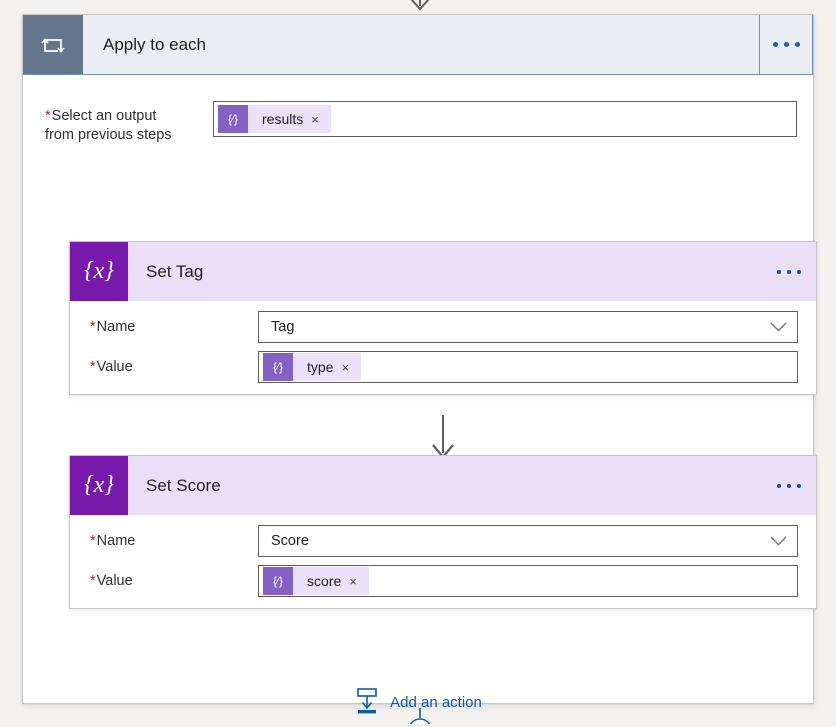 This screenshot has height=727, width=836. What do you see at coordinates (53, 44) in the screenshot?
I see `loop-icon` at bounding box center [53, 44].